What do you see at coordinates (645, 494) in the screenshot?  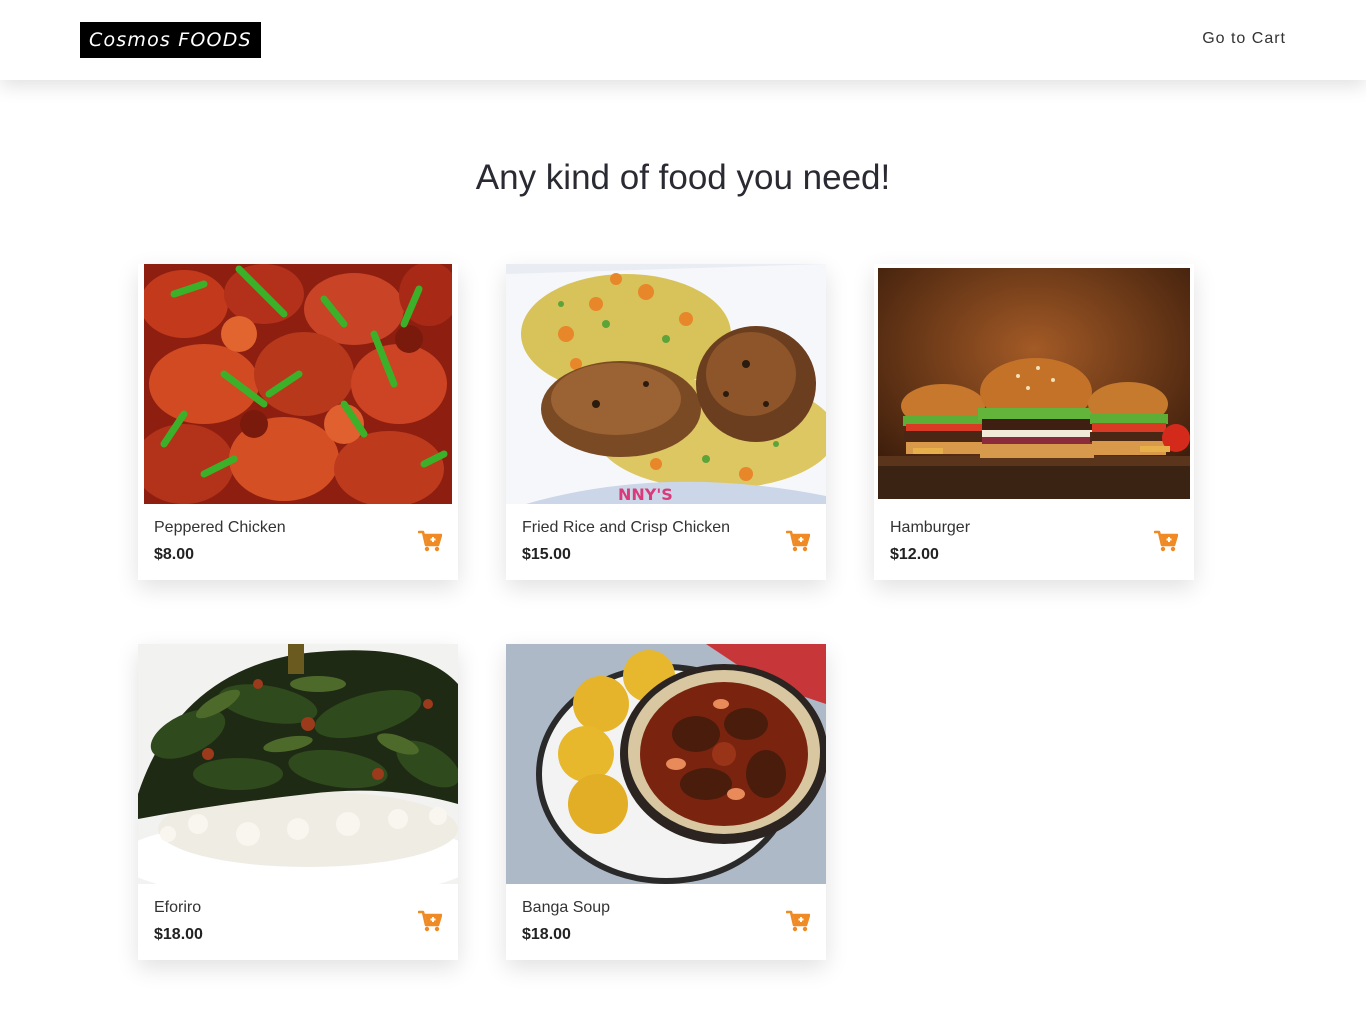 I see `plate-brand-text: NNY'S` at bounding box center [645, 494].